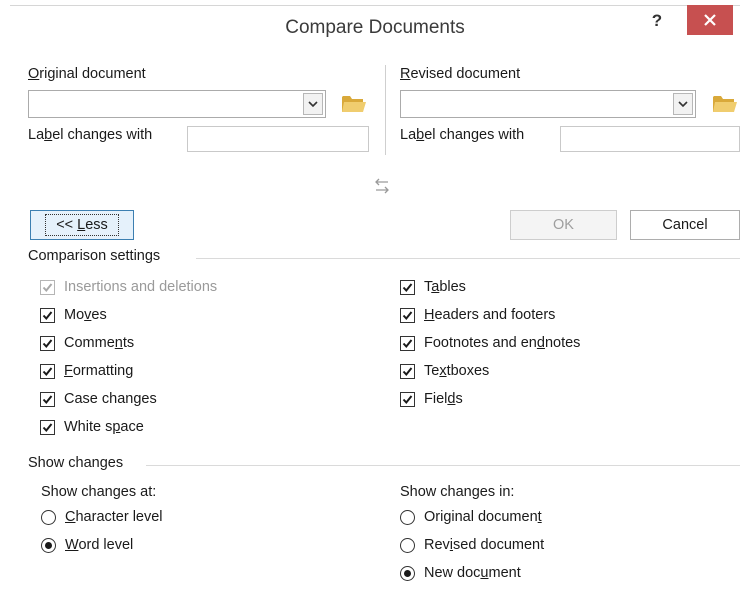  What do you see at coordinates (650, 139) in the screenshot?
I see `revised-label-changes-field` at bounding box center [650, 139].